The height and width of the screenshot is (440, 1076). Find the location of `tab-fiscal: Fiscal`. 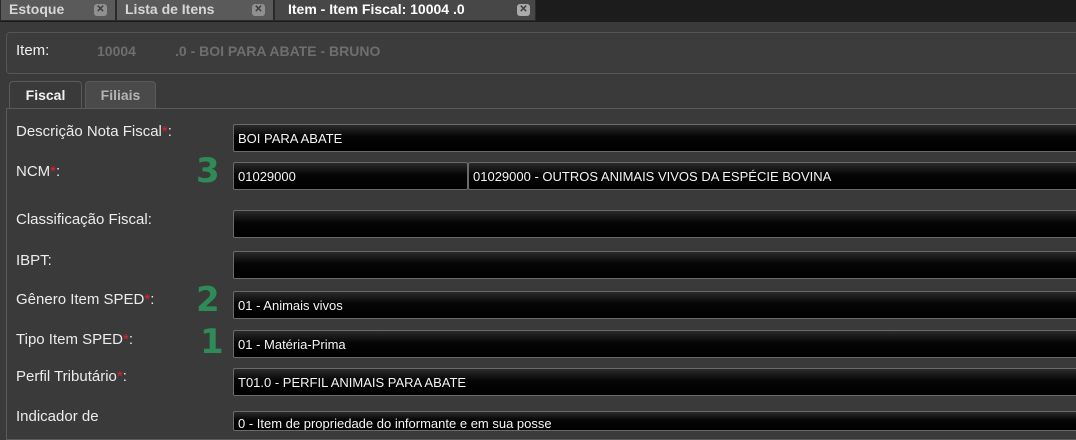

tab-fiscal: Fiscal is located at coordinates (45, 95).